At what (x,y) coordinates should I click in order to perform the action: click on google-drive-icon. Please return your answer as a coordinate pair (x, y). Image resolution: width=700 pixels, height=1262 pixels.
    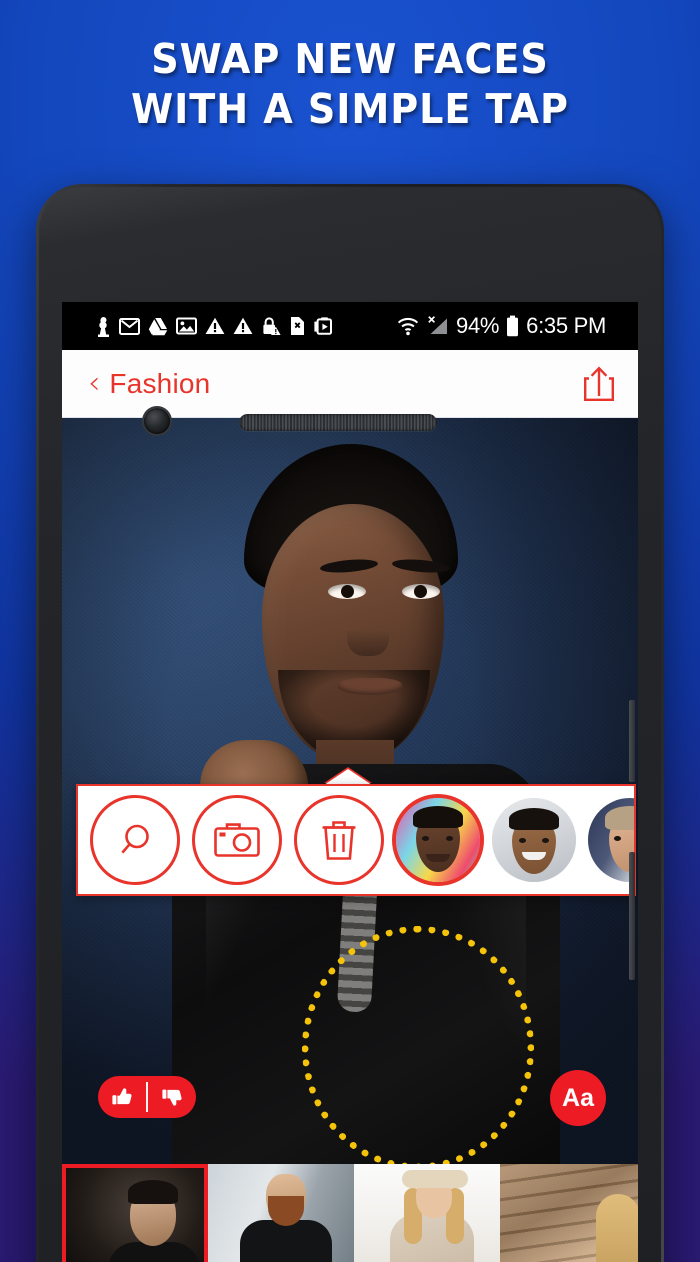
    Looking at the image, I should click on (158, 326).